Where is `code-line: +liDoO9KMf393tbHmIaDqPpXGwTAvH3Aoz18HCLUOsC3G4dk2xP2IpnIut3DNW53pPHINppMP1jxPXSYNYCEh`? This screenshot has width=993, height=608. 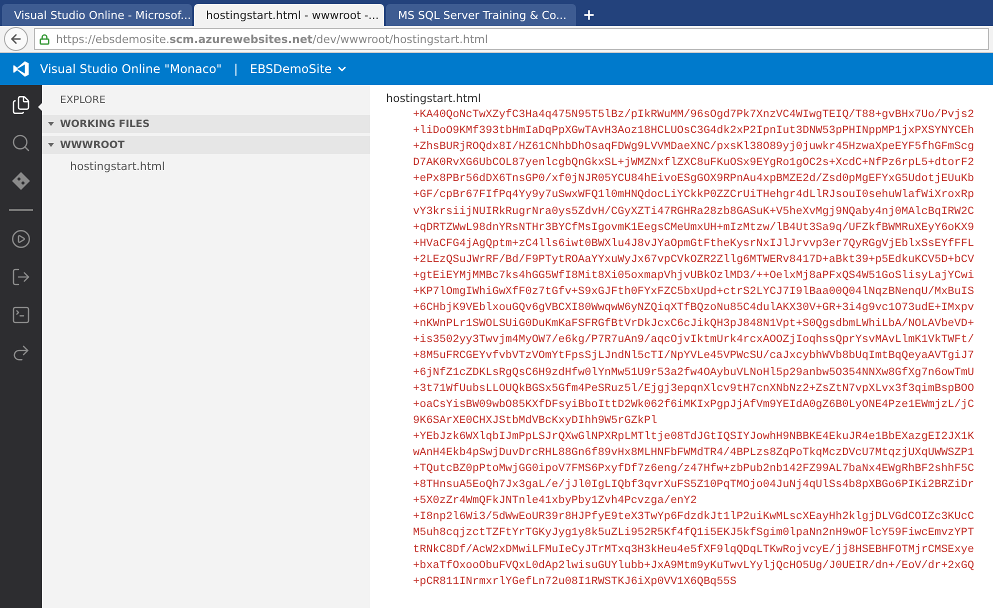 code-line: +liDoO9KMf393tbHmIaDqPpXGwTAvH3Aoz18HCLUOsC3G4dk2xP2IpnIut3DNW53pPHINppMP1jxPXSYNYCEh is located at coordinates (694, 132).